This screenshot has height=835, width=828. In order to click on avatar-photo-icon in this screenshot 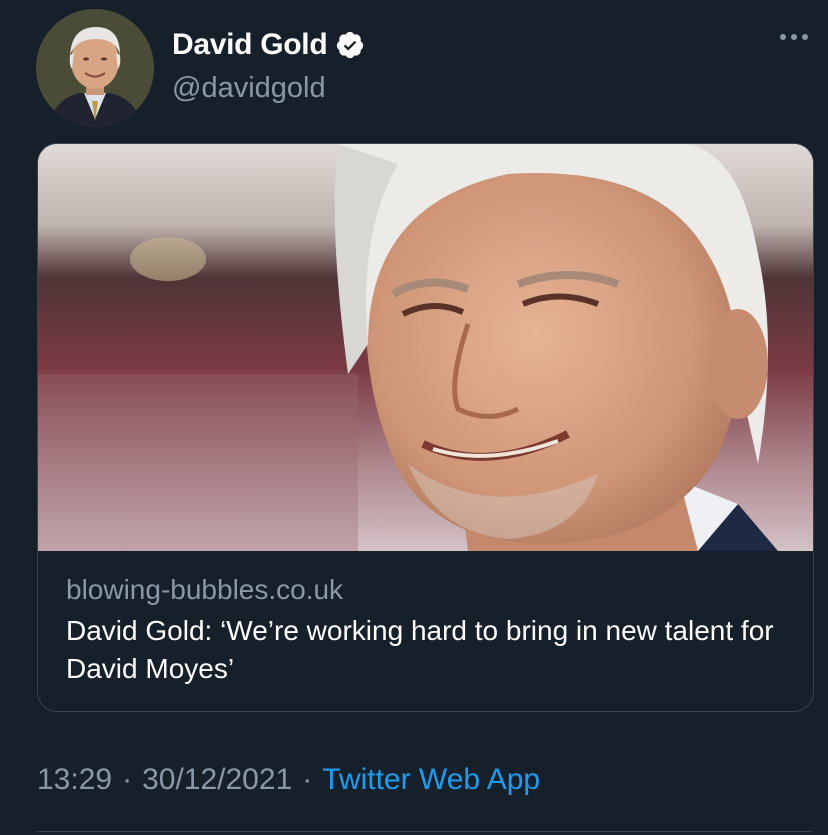, I will do `click(95, 68)`.